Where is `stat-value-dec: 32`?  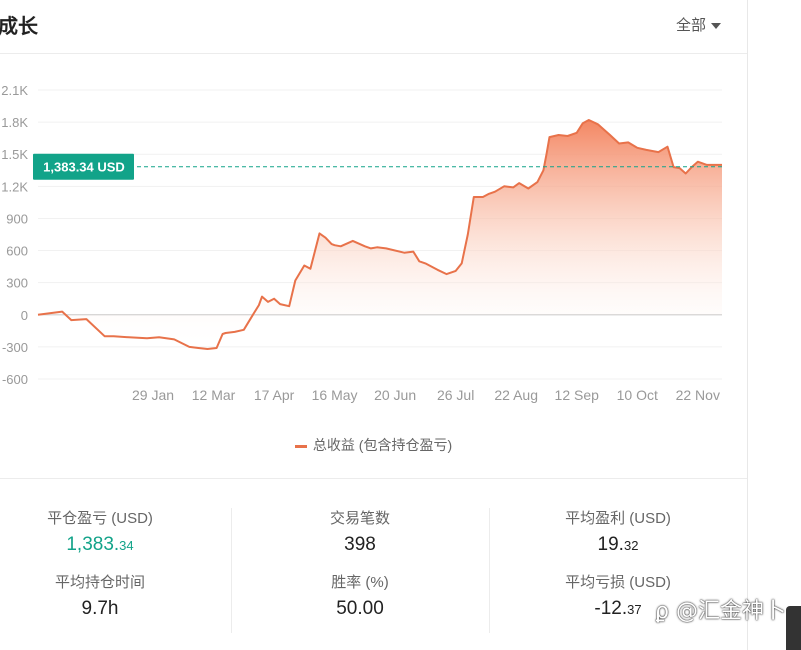
stat-value-dec: 32 is located at coordinates (631, 545).